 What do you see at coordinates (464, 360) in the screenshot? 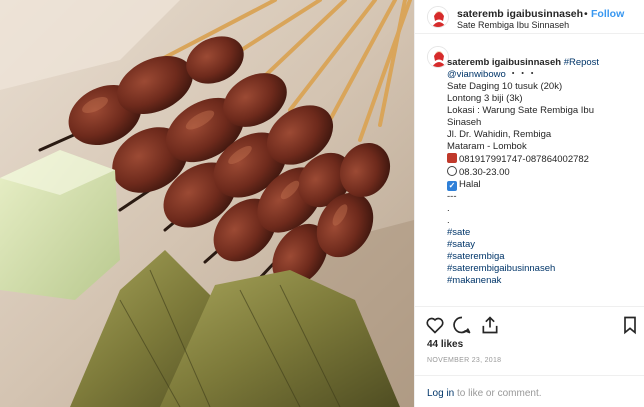
I see `post-date: NOVEMBER 23, 2018` at bounding box center [464, 360].